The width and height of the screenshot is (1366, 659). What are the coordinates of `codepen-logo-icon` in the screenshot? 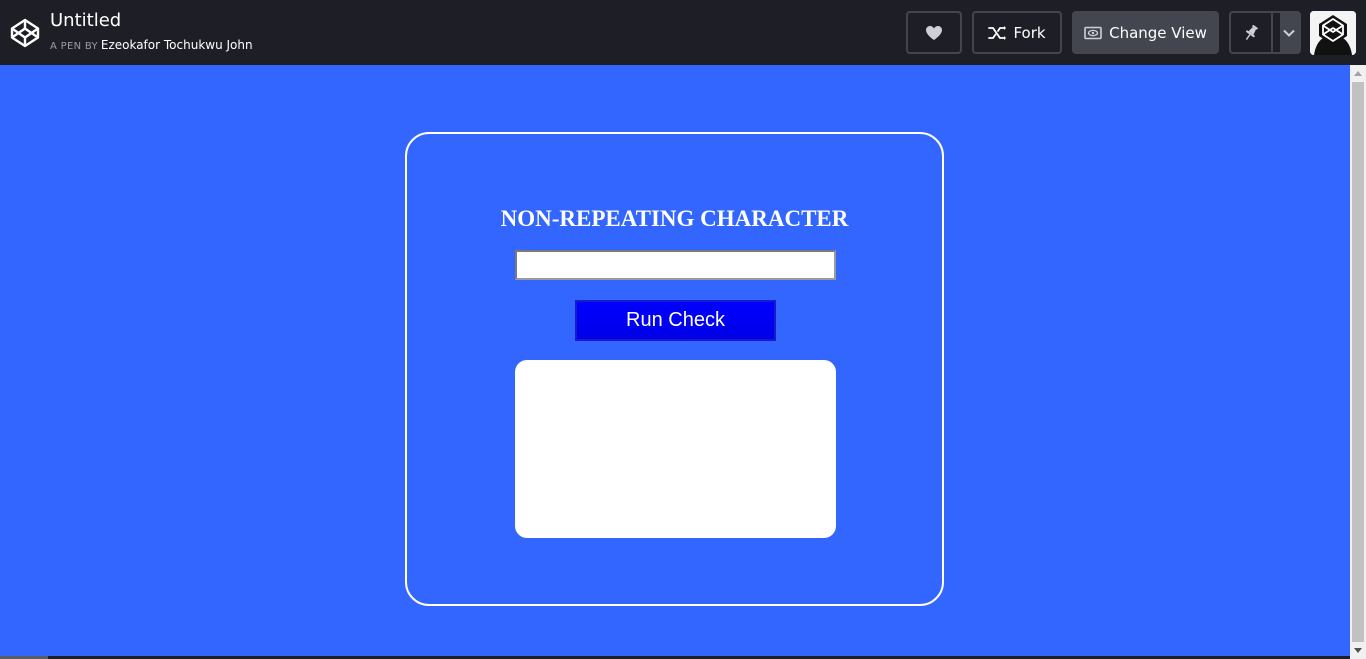 It's located at (25, 33).